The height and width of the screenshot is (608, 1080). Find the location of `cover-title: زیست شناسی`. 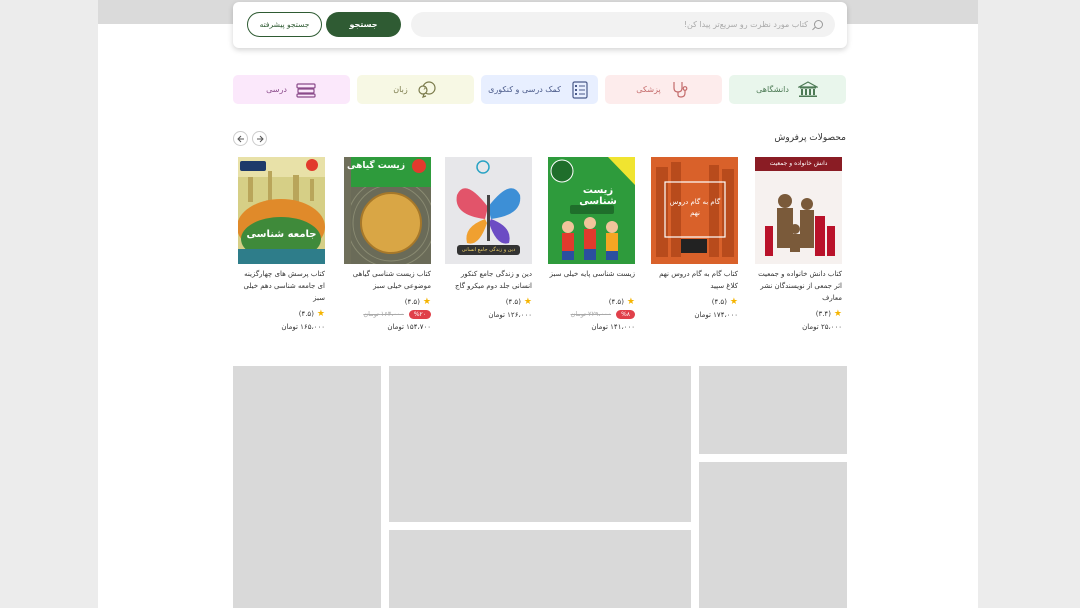

cover-title: زیست شناسی is located at coordinates (598, 196).